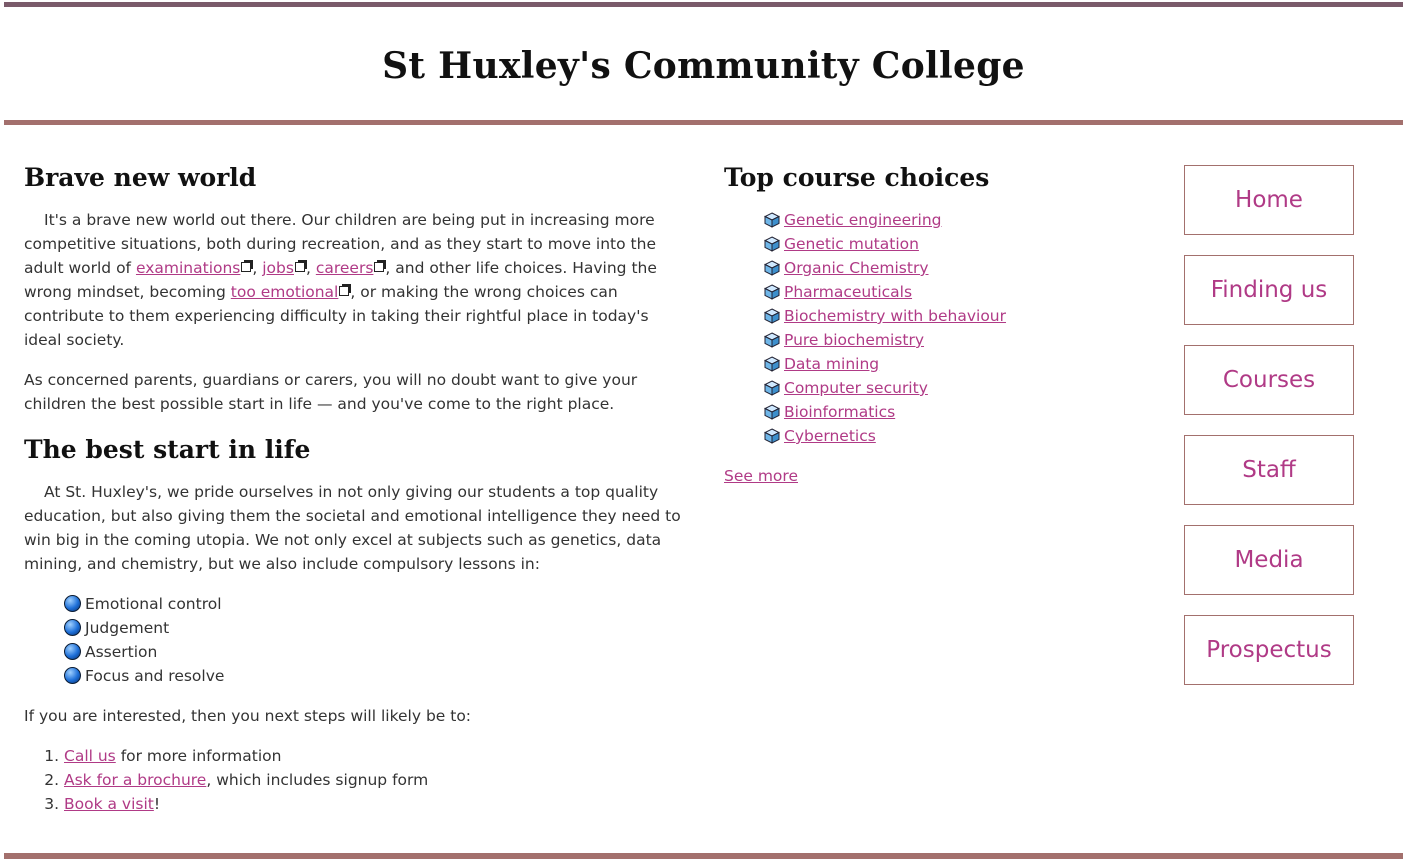  Describe the element at coordinates (856, 388) in the screenshot. I see `course-link: Computer security` at that location.